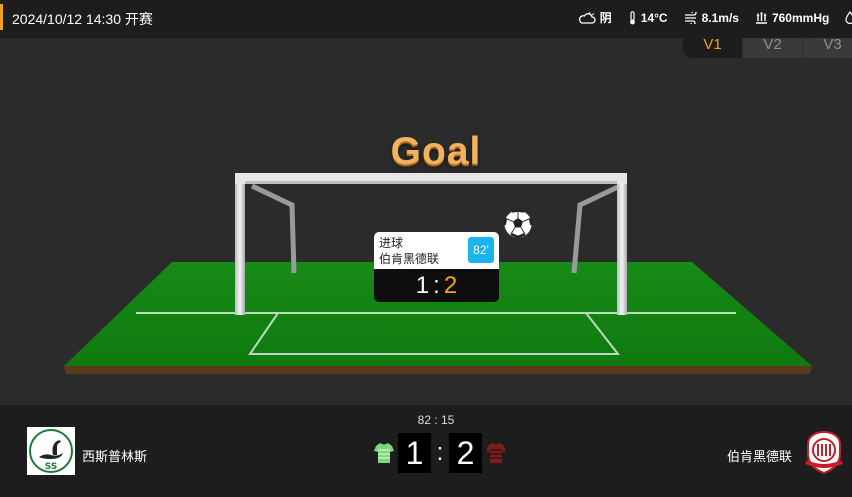 Image resolution: width=852 pixels, height=497 pixels. What do you see at coordinates (481, 250) in the screenshot?
I see `popup-minute-badge: 82'` at bounding box center [481, 250].